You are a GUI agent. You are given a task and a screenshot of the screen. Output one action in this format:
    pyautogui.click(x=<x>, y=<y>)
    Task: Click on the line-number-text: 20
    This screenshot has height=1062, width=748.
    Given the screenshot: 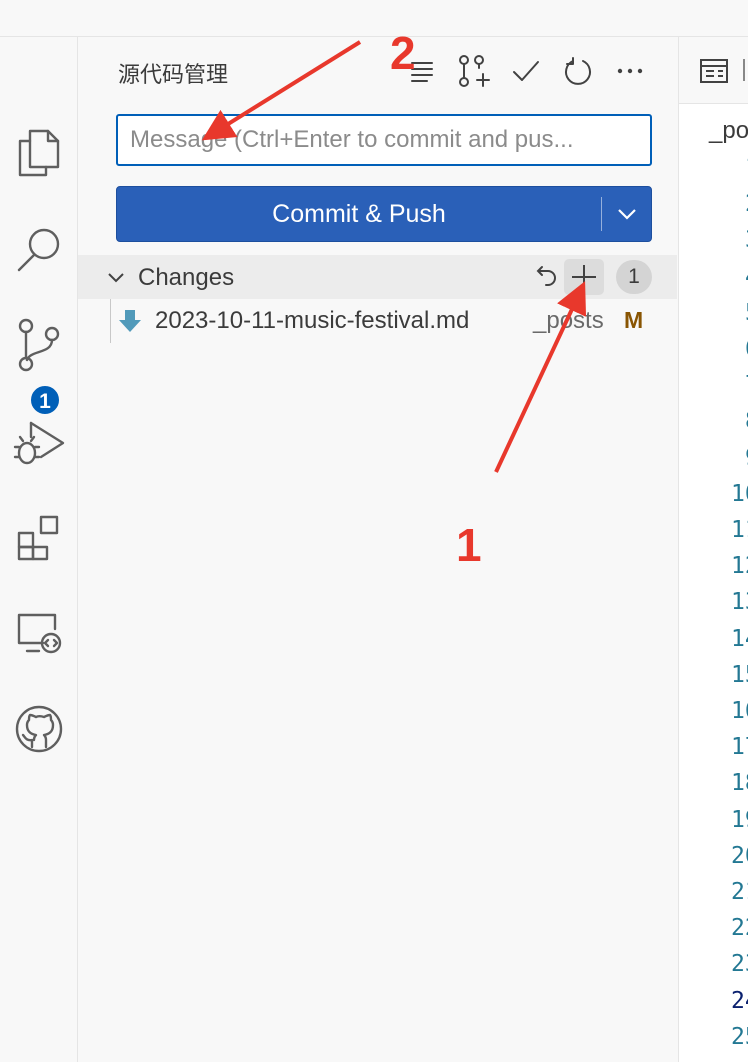 What is the action you would take?
    pyautogui.click(x=739, y=855)
    